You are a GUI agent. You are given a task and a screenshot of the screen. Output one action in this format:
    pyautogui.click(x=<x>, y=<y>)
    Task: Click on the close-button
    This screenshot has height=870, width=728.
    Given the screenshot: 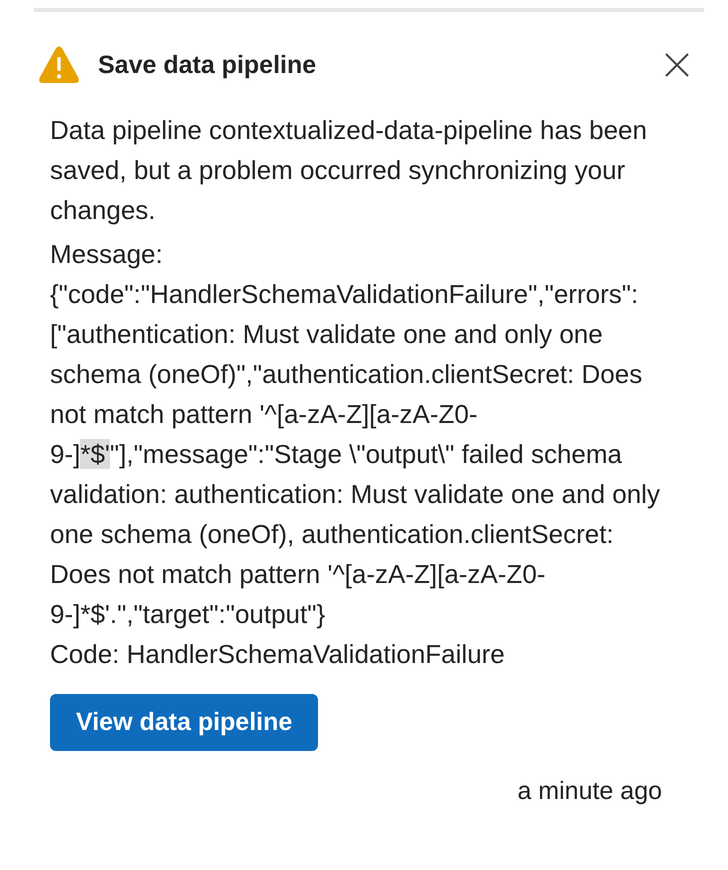 What is the action you would take?
    pyautogui.click(x=677, y=65)
    